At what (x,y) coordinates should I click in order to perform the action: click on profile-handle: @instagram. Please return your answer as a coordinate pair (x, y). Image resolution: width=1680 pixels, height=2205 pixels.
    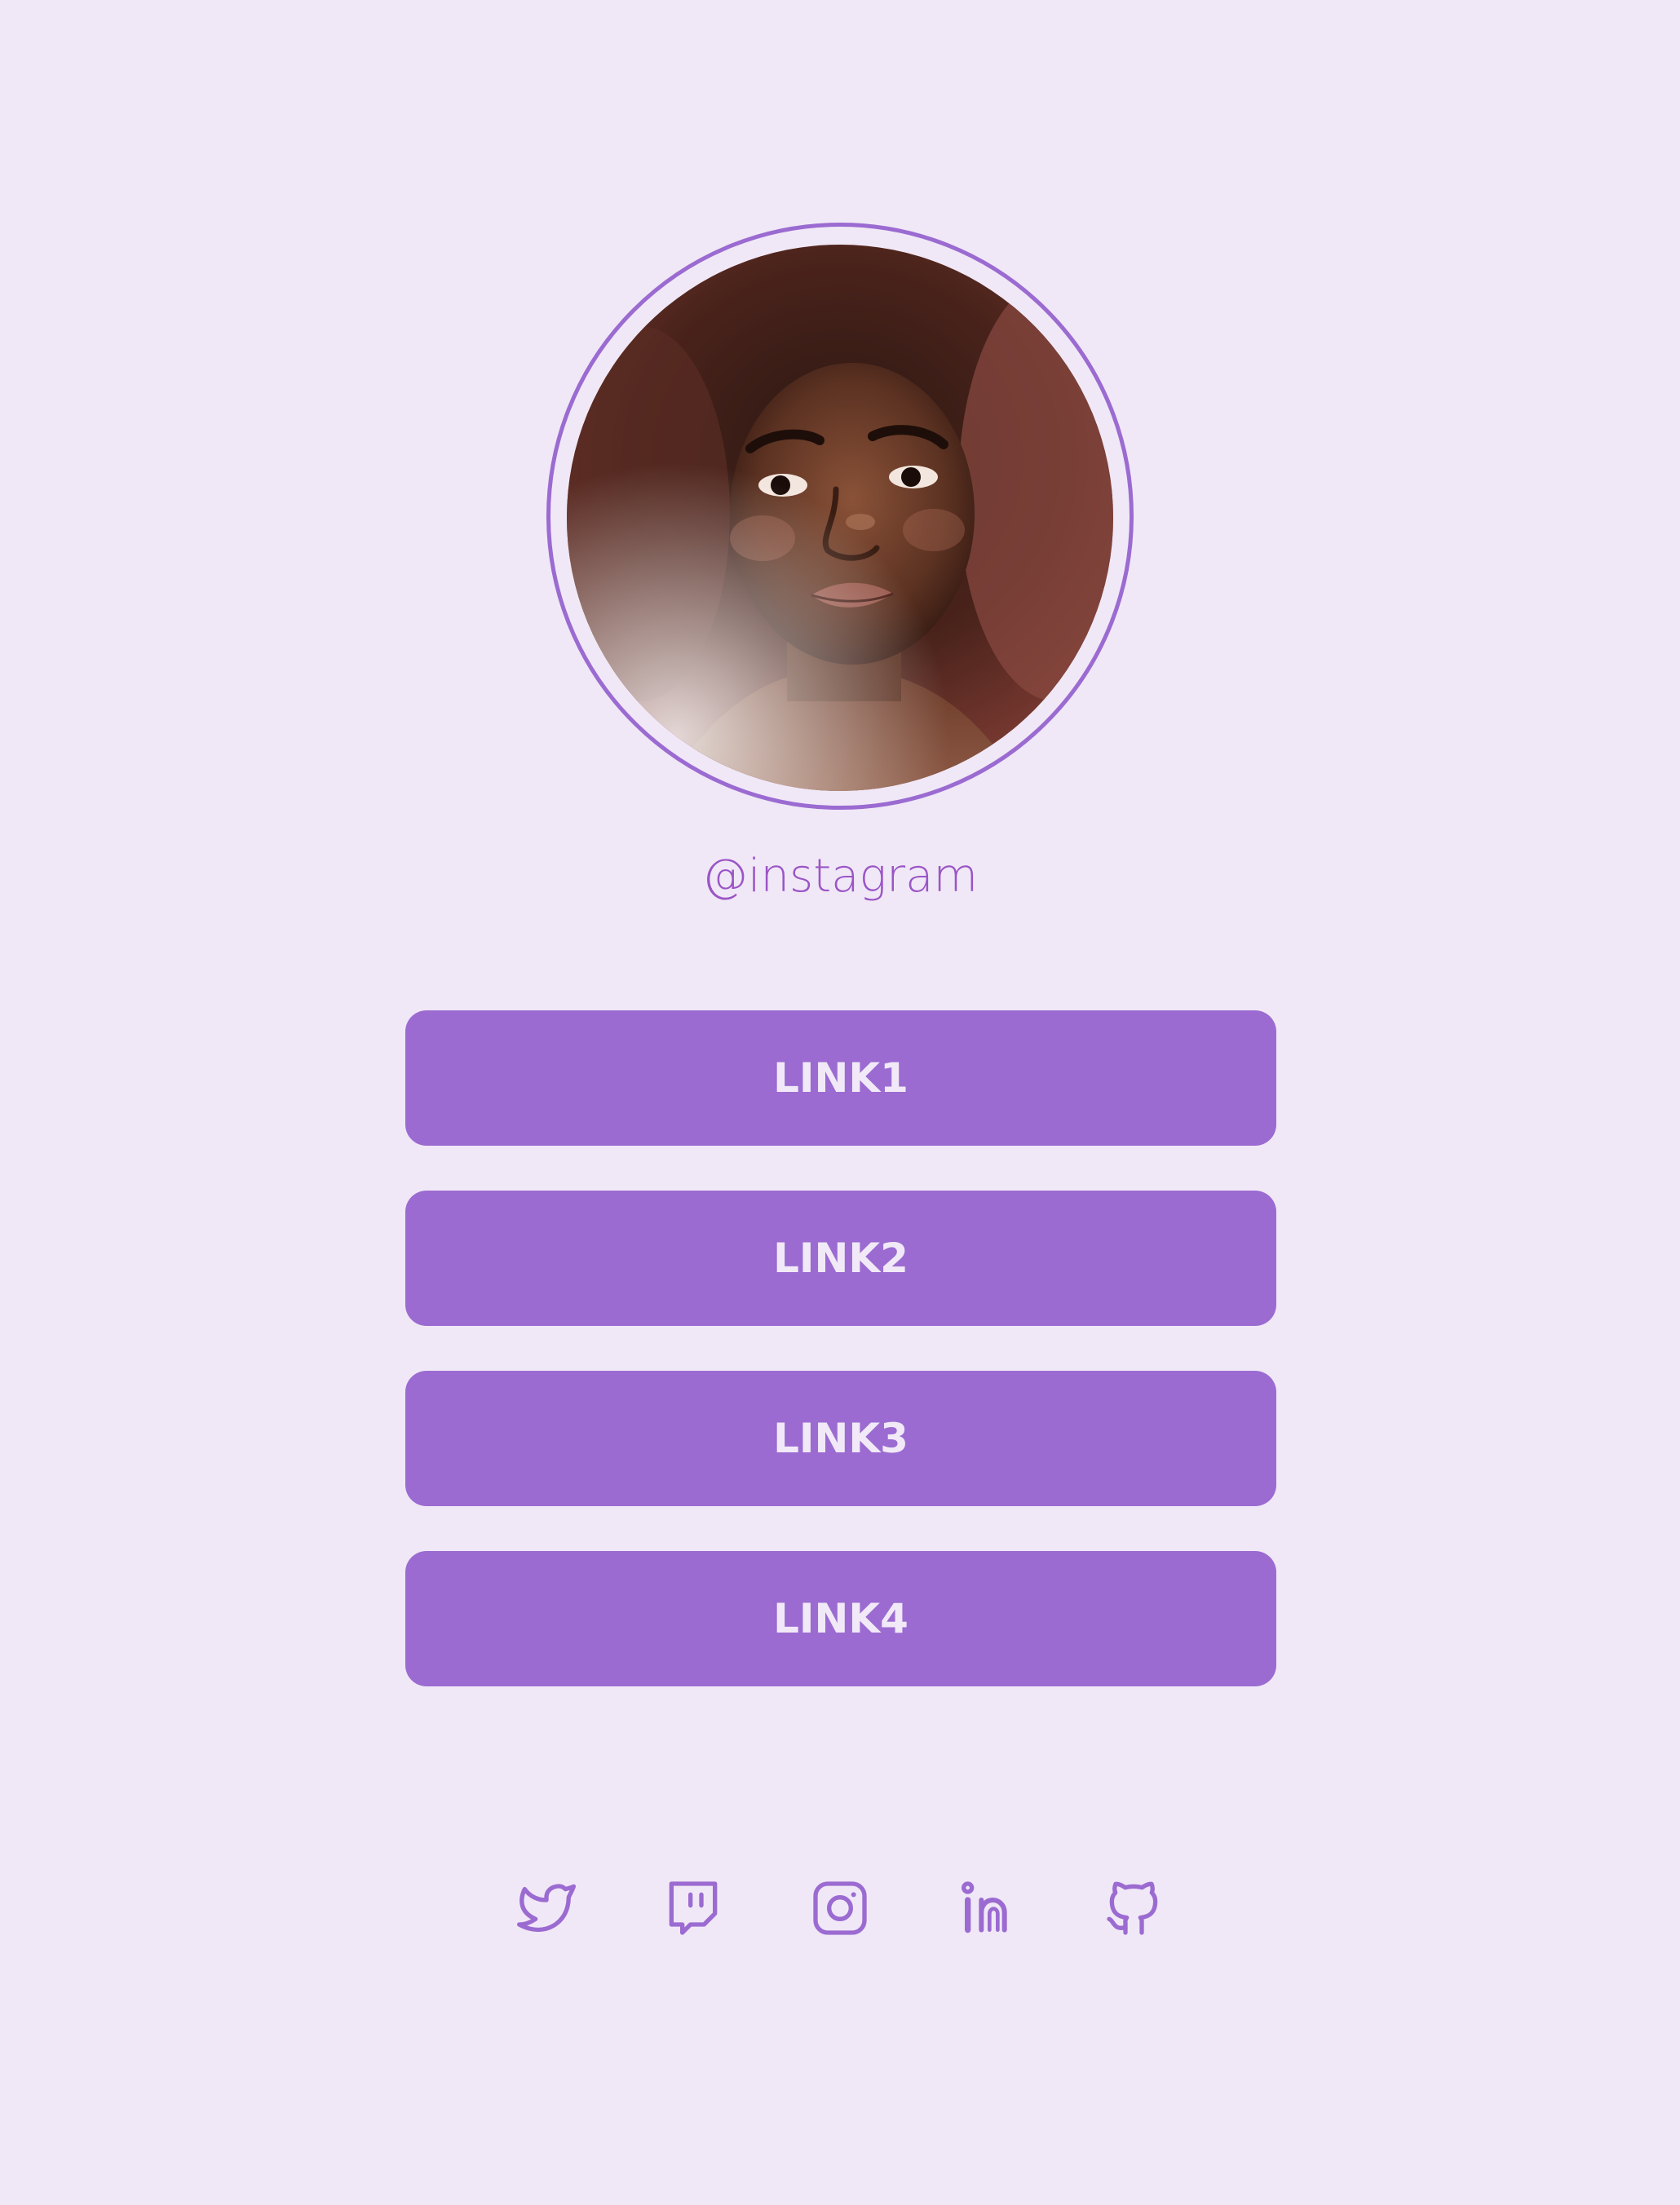
    Looking at the image, I should click on (840, 876).